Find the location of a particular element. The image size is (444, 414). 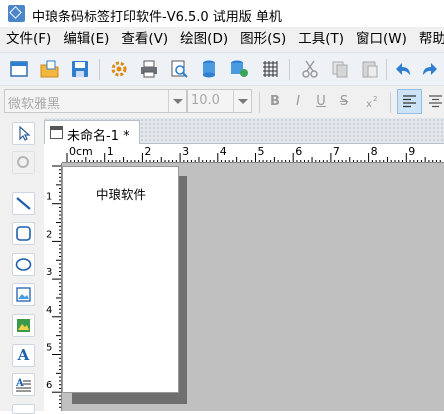

line-tool-button is located at coordinates (23, 203).